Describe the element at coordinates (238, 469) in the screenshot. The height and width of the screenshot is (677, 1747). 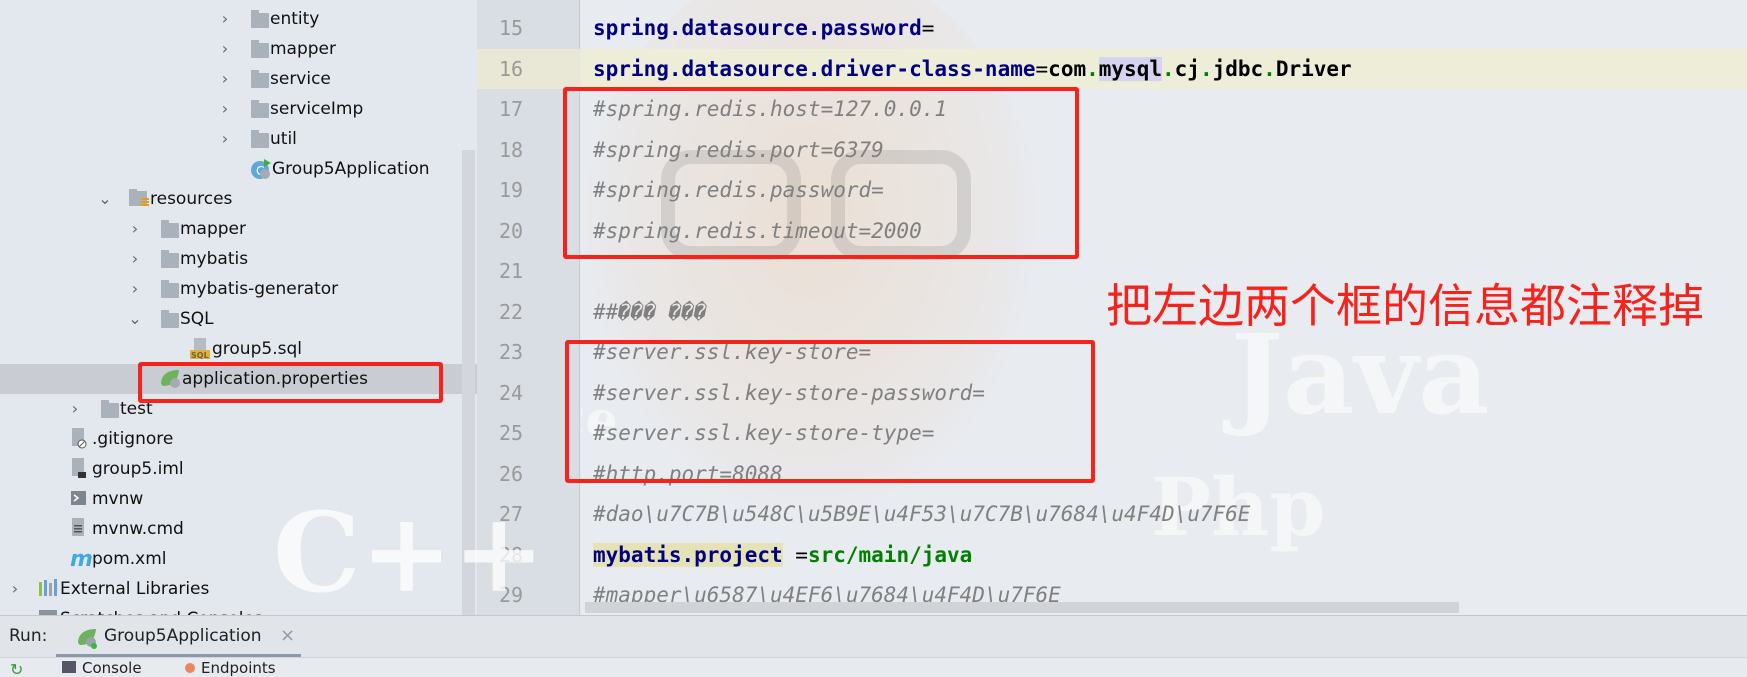
I see `tree-item: group5.iml` at that location.